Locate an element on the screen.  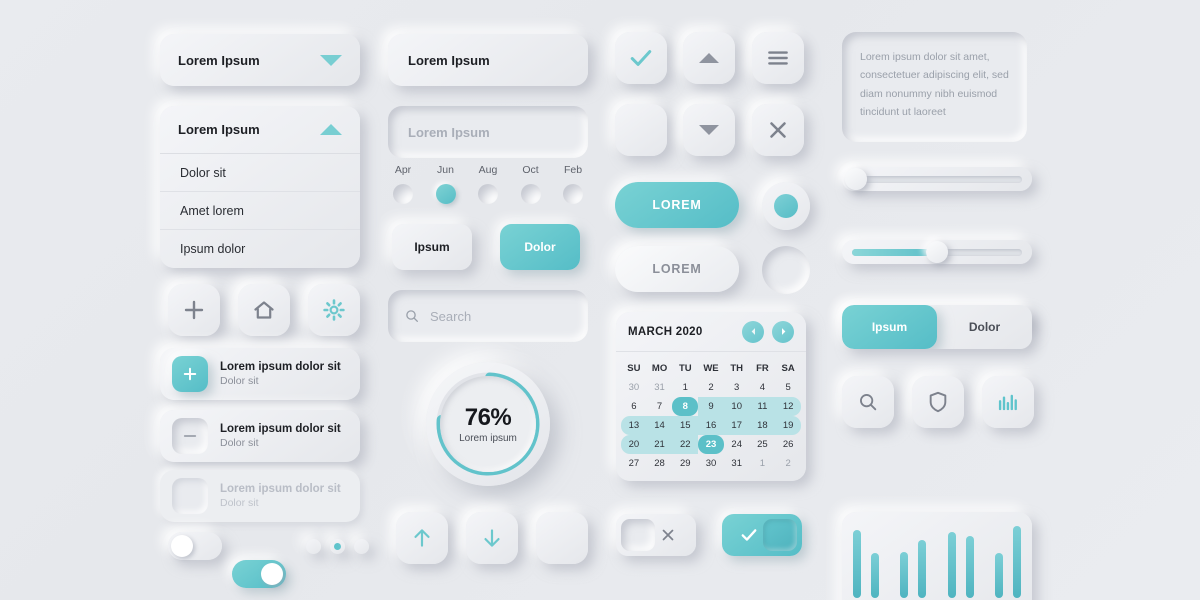
calendar-day: 20 is located at coordinates (634, 444).